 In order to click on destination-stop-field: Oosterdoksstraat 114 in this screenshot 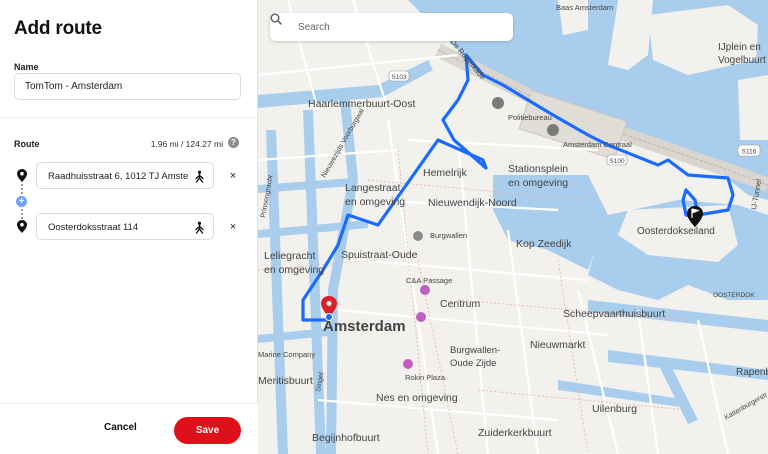, I will do `click(125, 226)`.